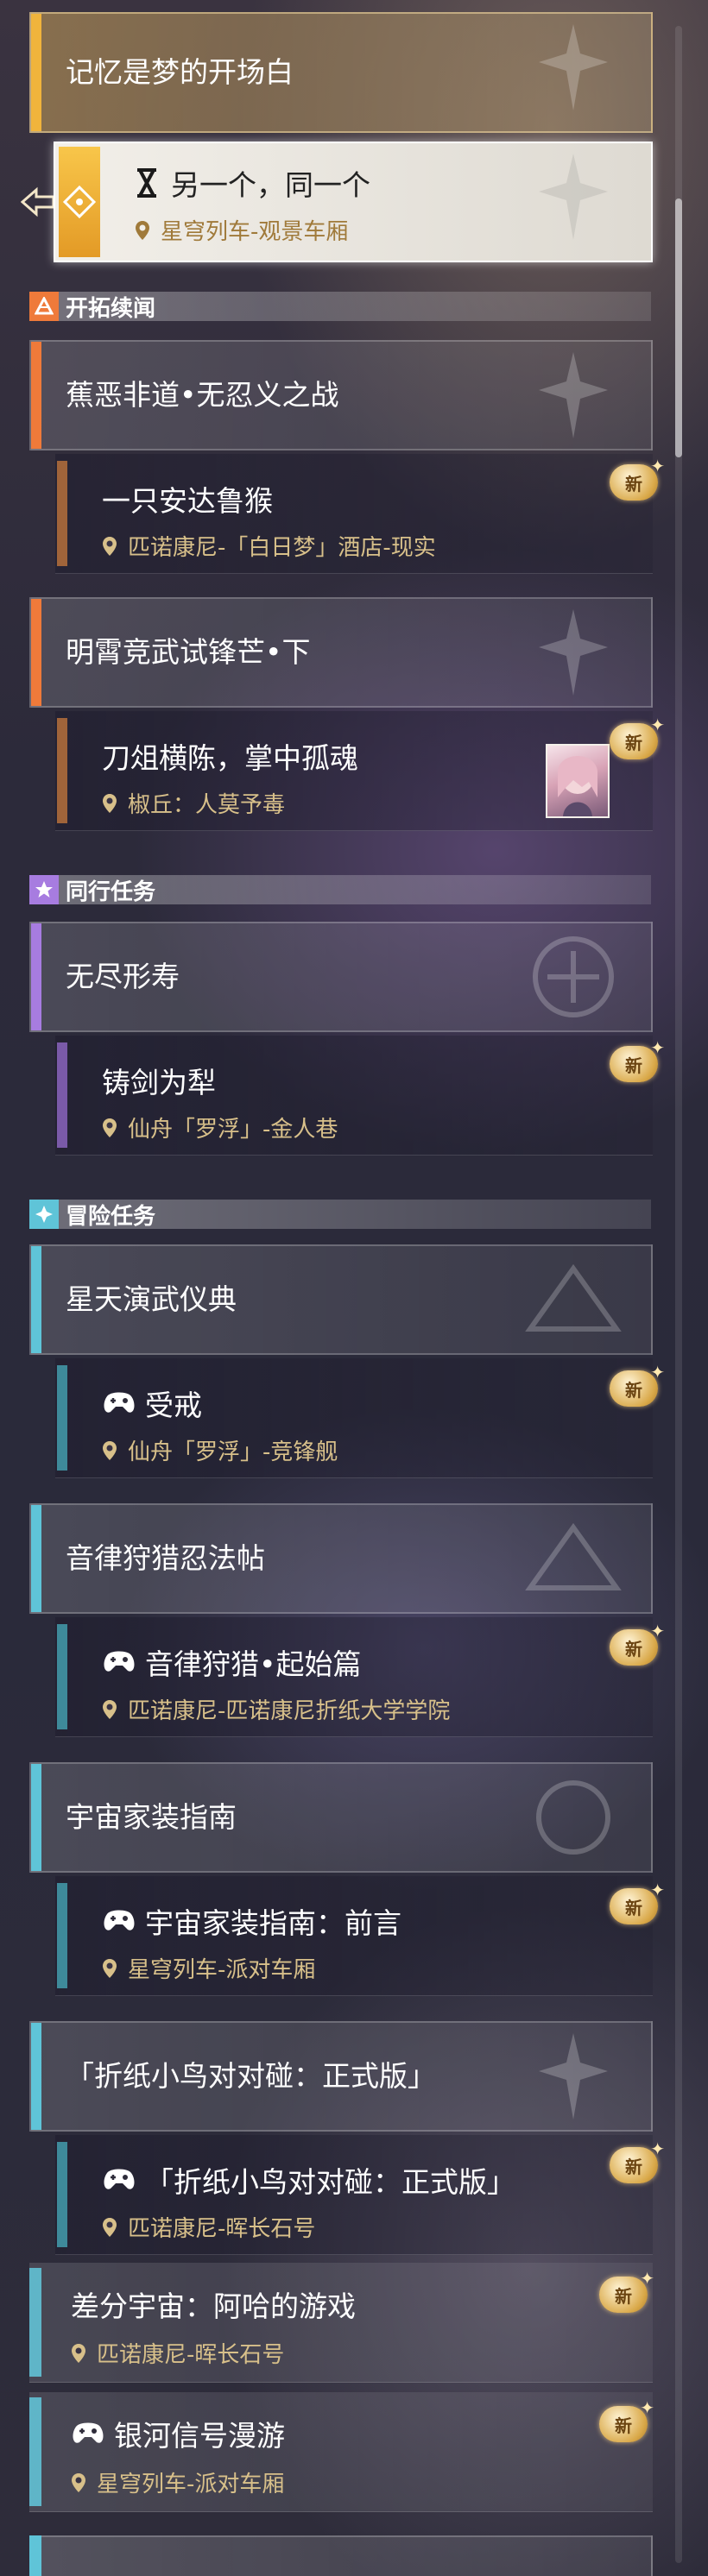 The height and width of the screenshot is (2576, 708). What do you see at coordinates (341, 652) in the screenshot?
I see `quest-card: 明霄竞武试锋芒•下` at bounding box center [341, 652].